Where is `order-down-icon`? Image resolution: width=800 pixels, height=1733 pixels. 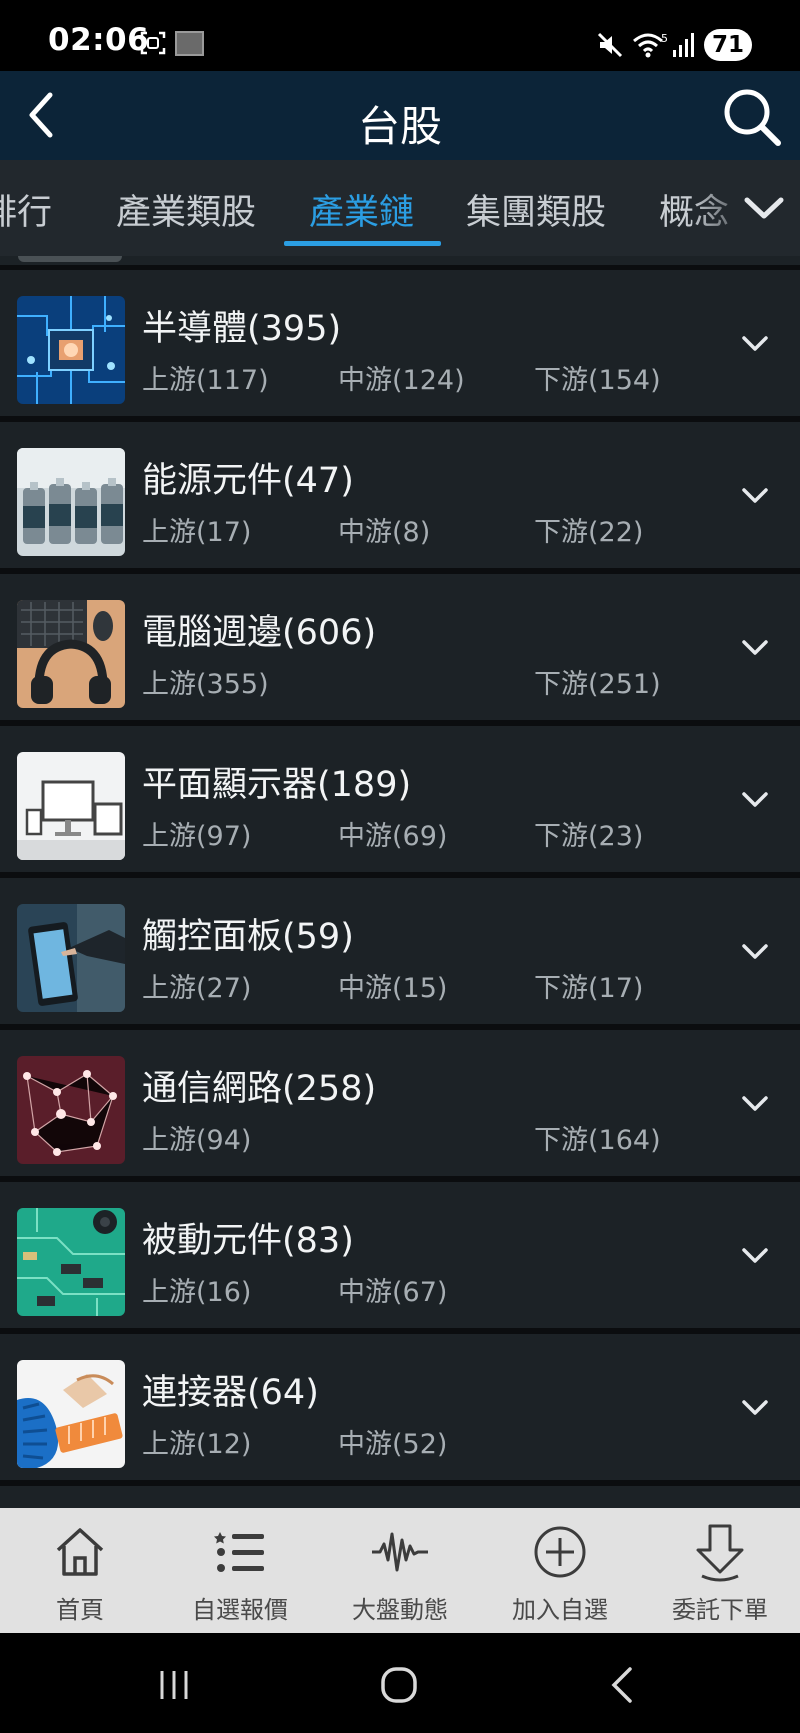
order-down-icon is located at coordinates (720, 1553).